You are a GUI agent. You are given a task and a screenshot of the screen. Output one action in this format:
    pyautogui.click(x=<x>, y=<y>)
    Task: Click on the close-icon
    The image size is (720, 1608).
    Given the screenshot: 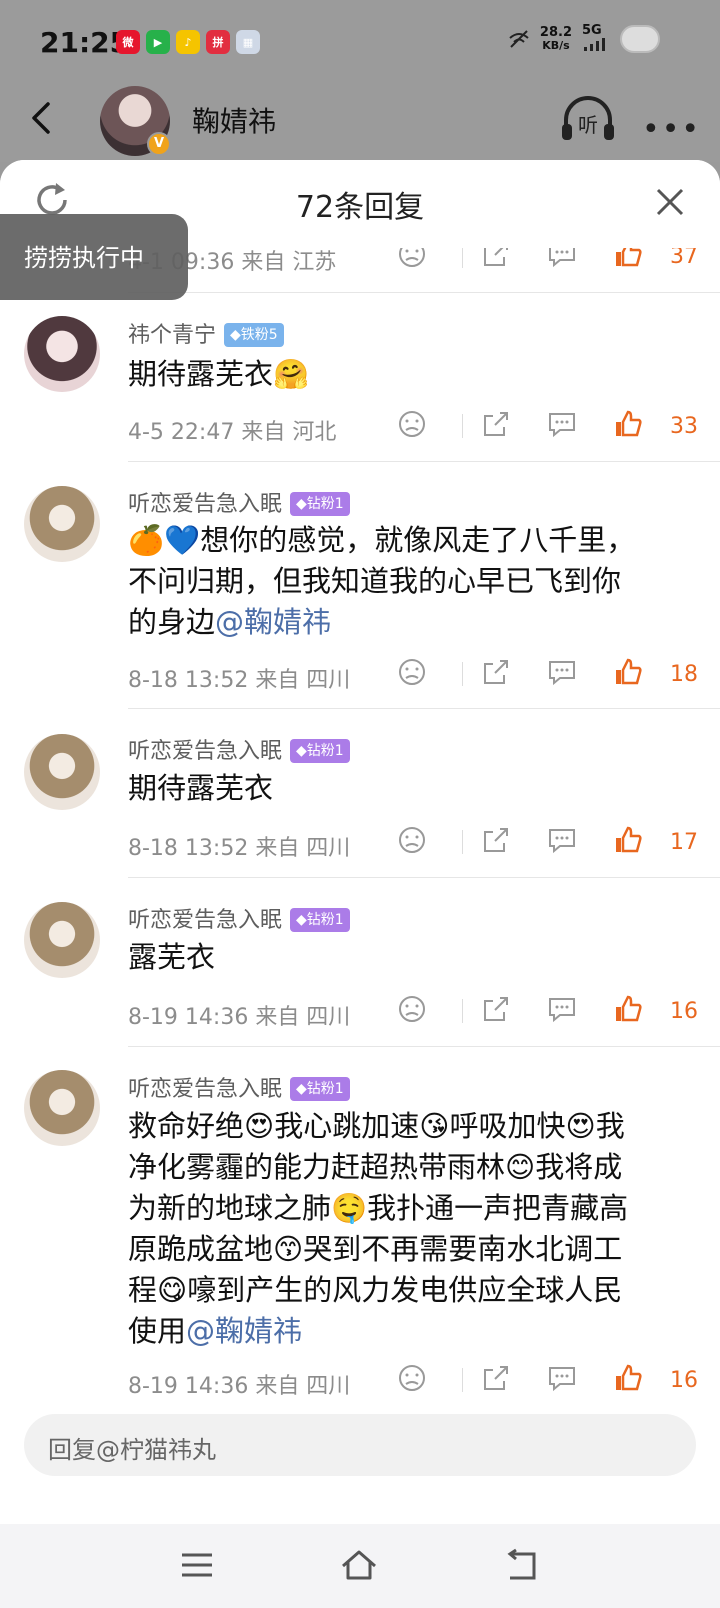 What is the action you would take?
    pyautogui.click(x=670, y=202)
    